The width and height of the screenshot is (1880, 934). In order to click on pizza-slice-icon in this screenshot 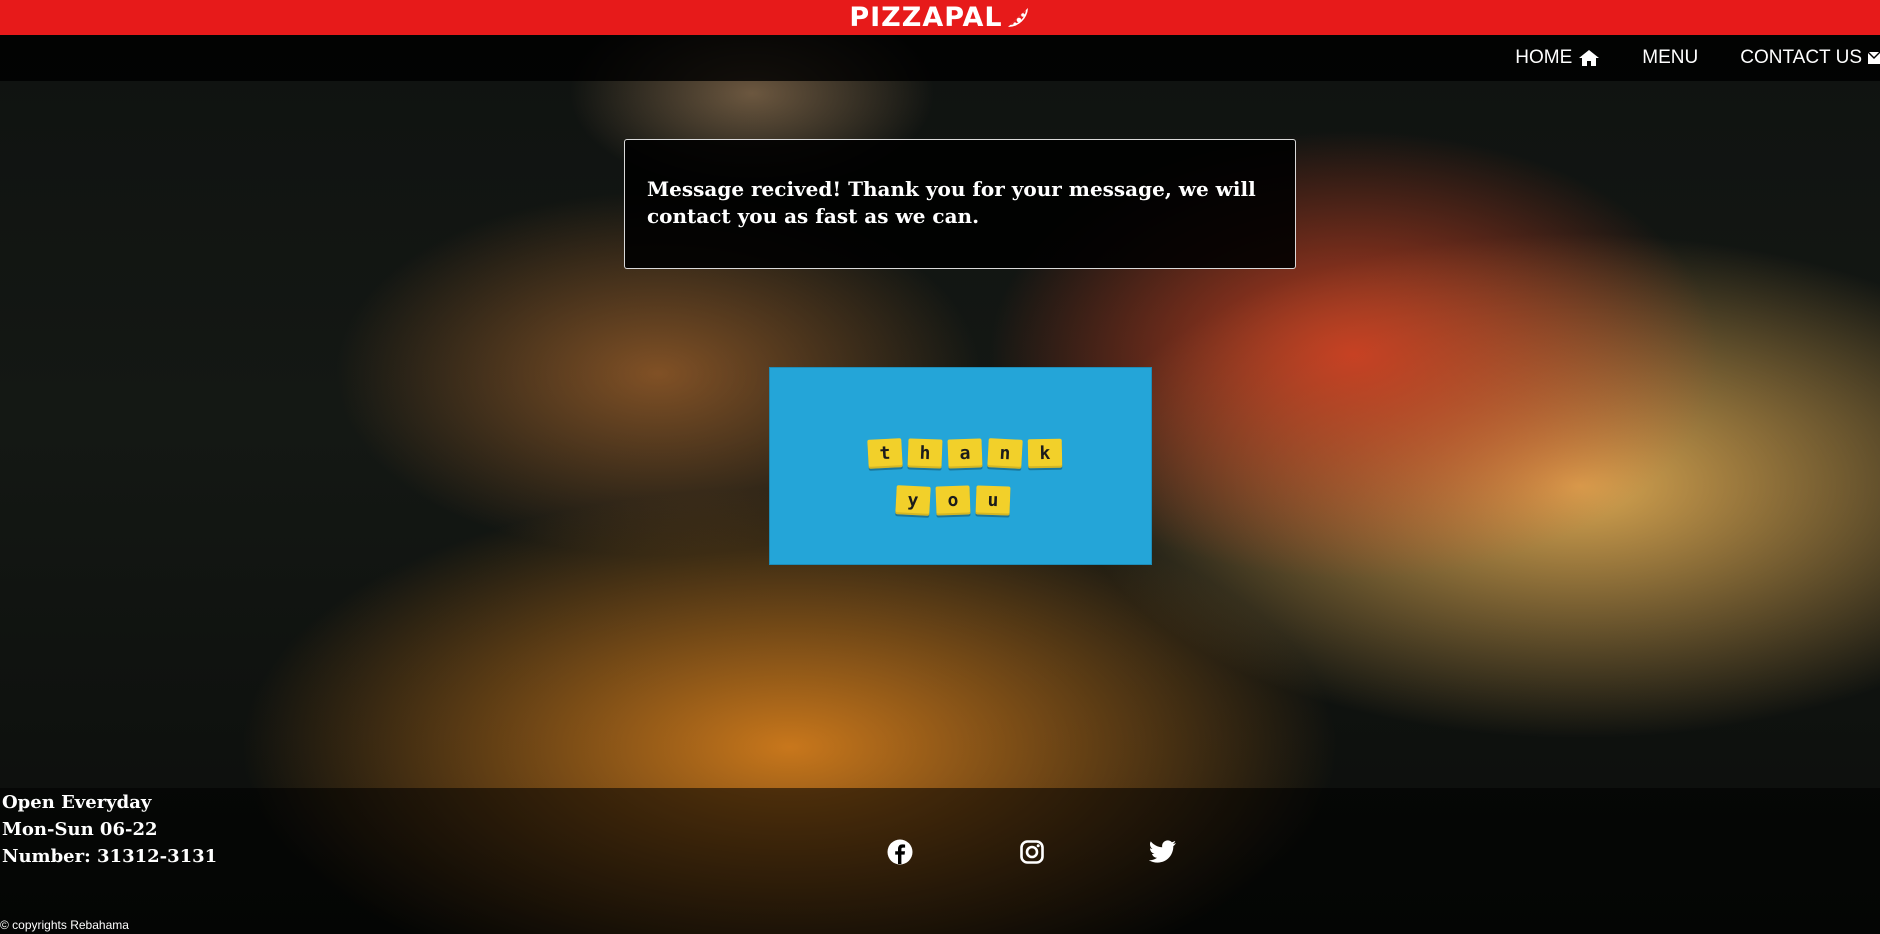, I will do `click(1018, 18)`.